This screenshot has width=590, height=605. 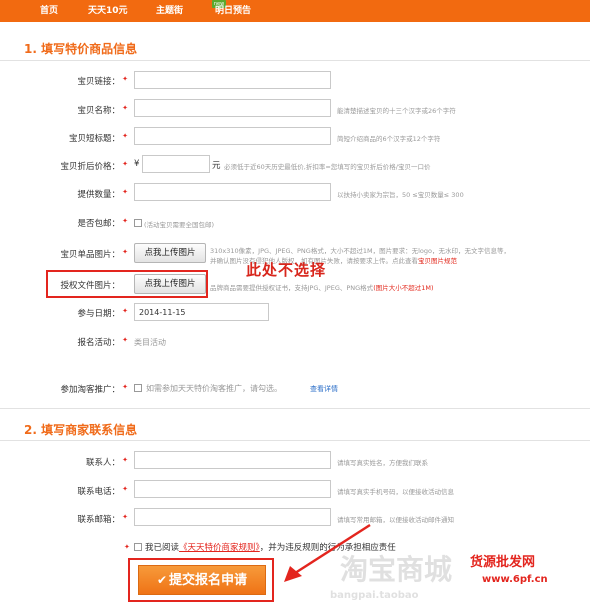 I want to click on item-name-input, so click(x=232, y=108).